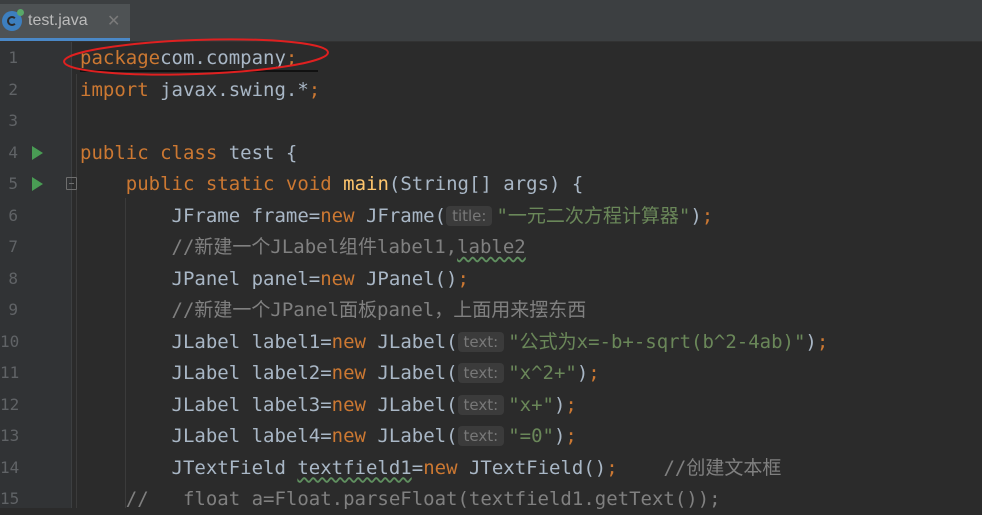 The width and height of the screenshot is (982, 515). I want to click on line-number: 5, so click(13, 183).